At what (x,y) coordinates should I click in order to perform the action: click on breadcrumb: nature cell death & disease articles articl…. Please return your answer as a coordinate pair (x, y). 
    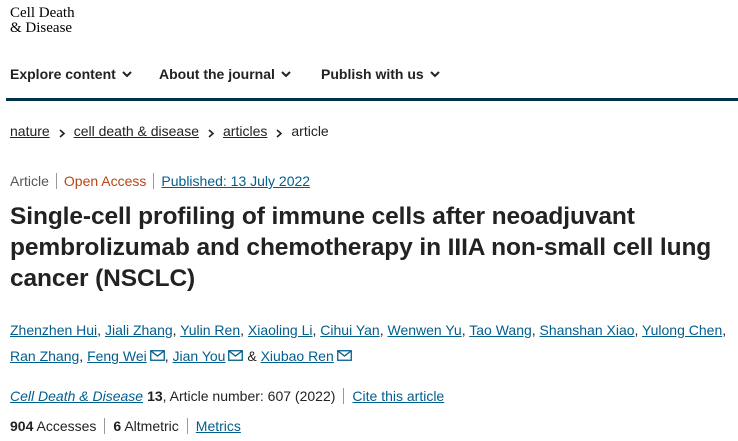
    Looking at the image, I should click on (169, 131).